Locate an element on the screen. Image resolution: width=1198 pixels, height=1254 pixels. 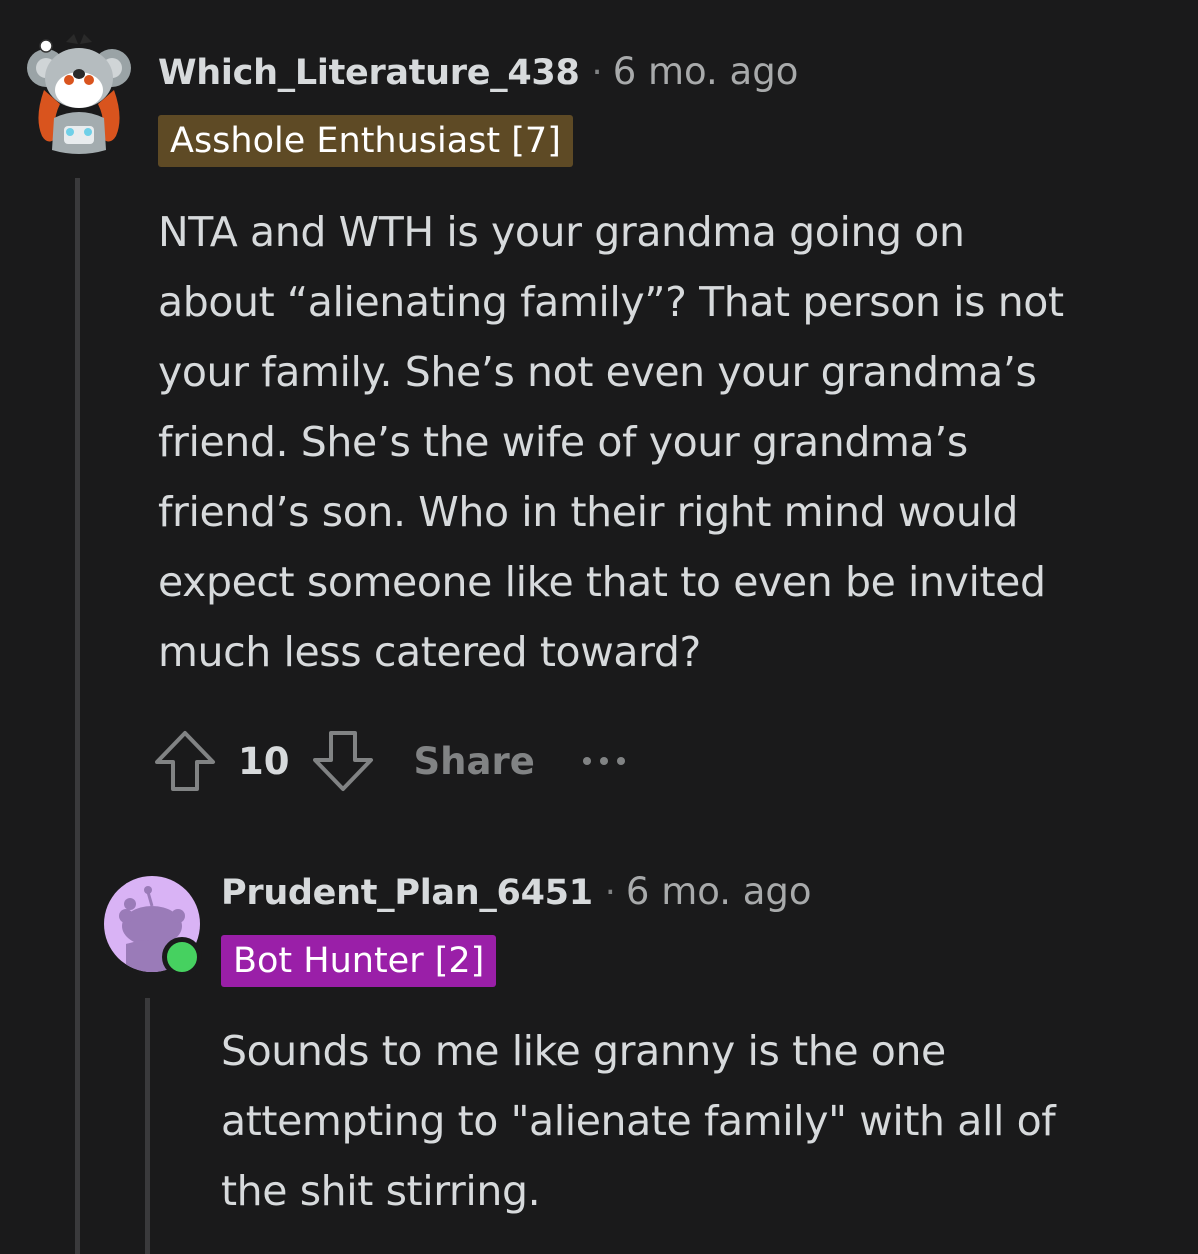
user-flair: Bot Hunter [2] is located at coordinates (359, 961).